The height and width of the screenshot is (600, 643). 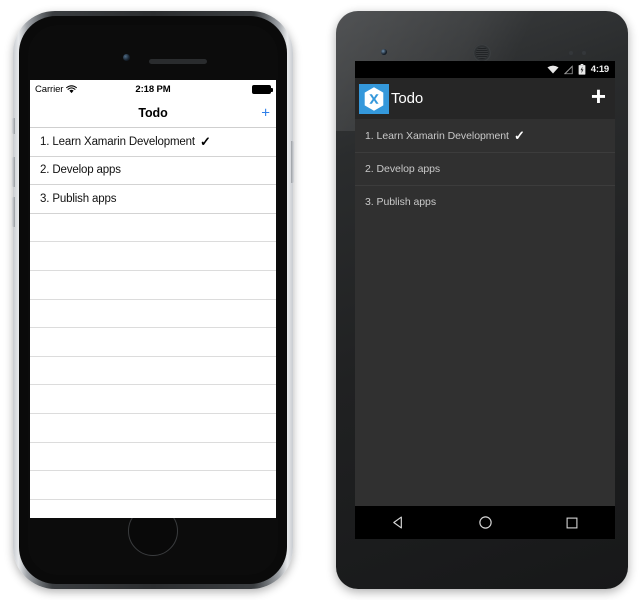 I want to click on android-action-bar: Todo +, so click(x=485, y=98).